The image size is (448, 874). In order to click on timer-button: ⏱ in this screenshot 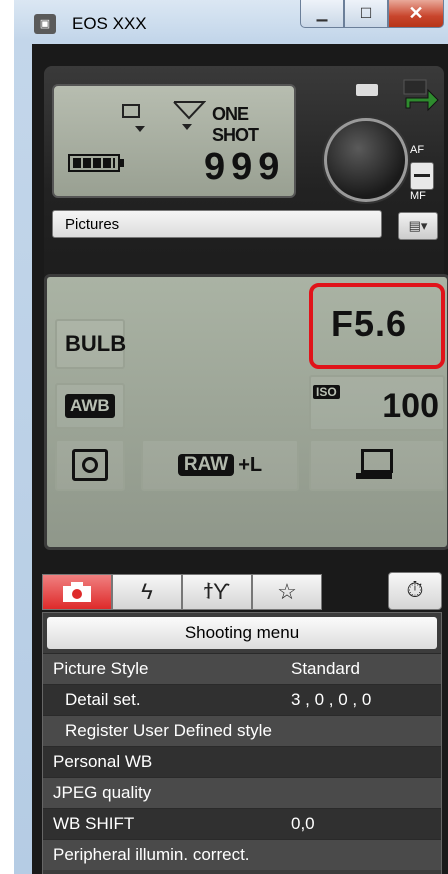, I will do `click(415, 591)`.